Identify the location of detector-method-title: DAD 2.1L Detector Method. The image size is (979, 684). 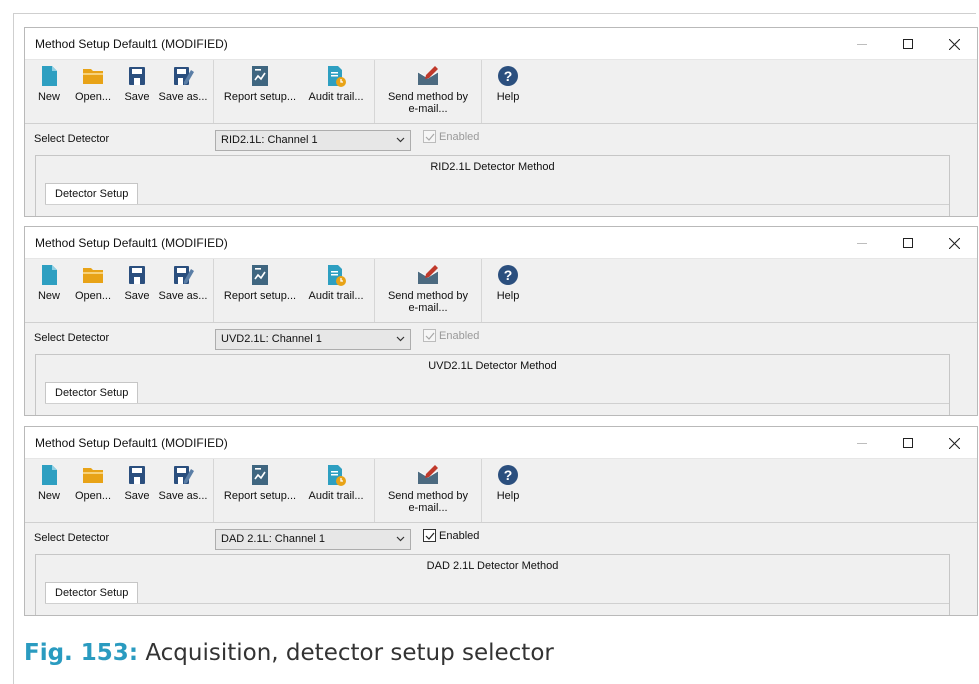
(492, 566).